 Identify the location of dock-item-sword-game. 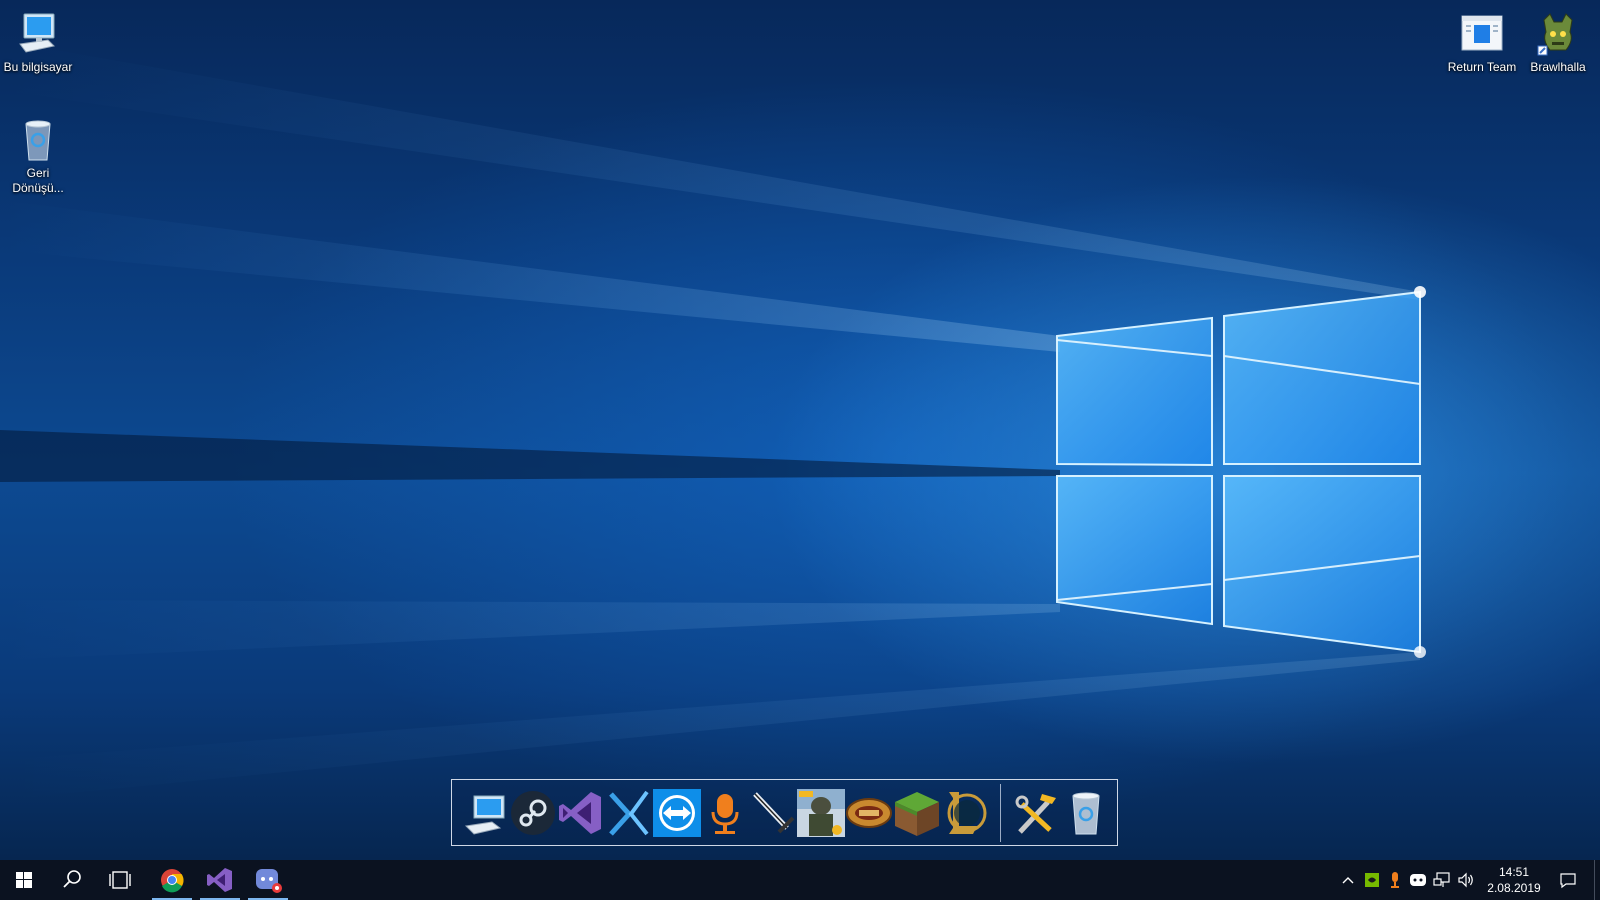
(773, 813).